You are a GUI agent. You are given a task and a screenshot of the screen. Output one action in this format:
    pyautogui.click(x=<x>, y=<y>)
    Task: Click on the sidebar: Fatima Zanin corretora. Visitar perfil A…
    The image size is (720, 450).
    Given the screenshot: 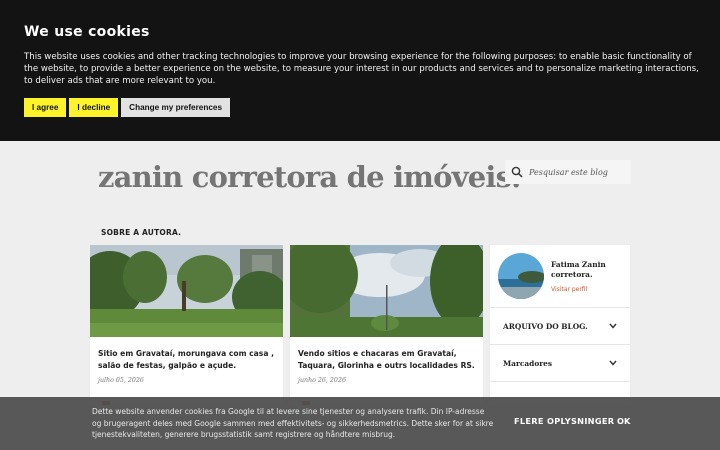 What is the action you would take?
    pyautogui.click(x=560, y=325)
    